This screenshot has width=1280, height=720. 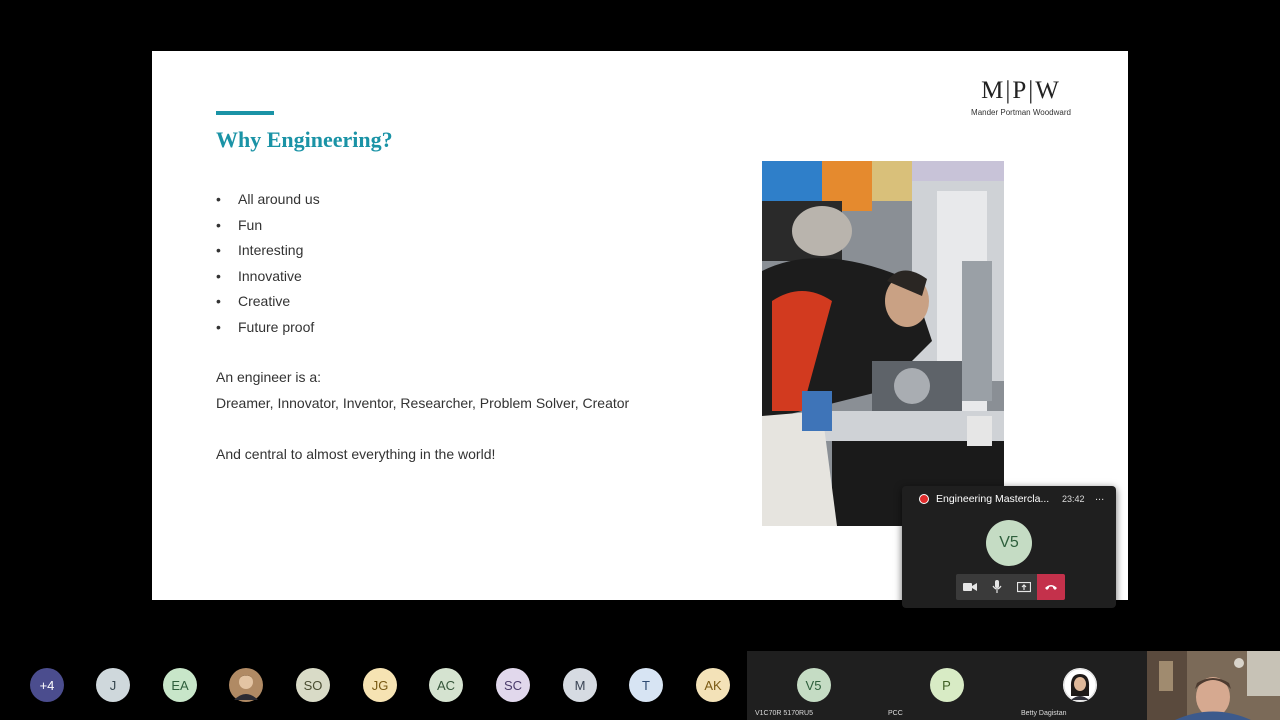 What do you see at coordinates (1009, 543) in the screenshot?
I see `active-speaker-avatar: V5` at bounding box center [1009, 543].